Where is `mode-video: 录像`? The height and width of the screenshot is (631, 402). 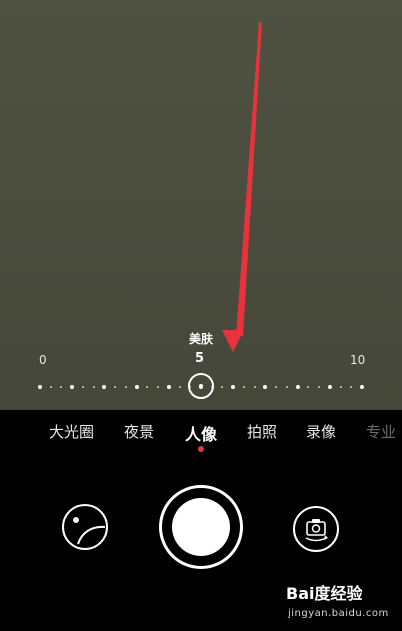 mode-video: 录像 is located at coordinates (321, 431).